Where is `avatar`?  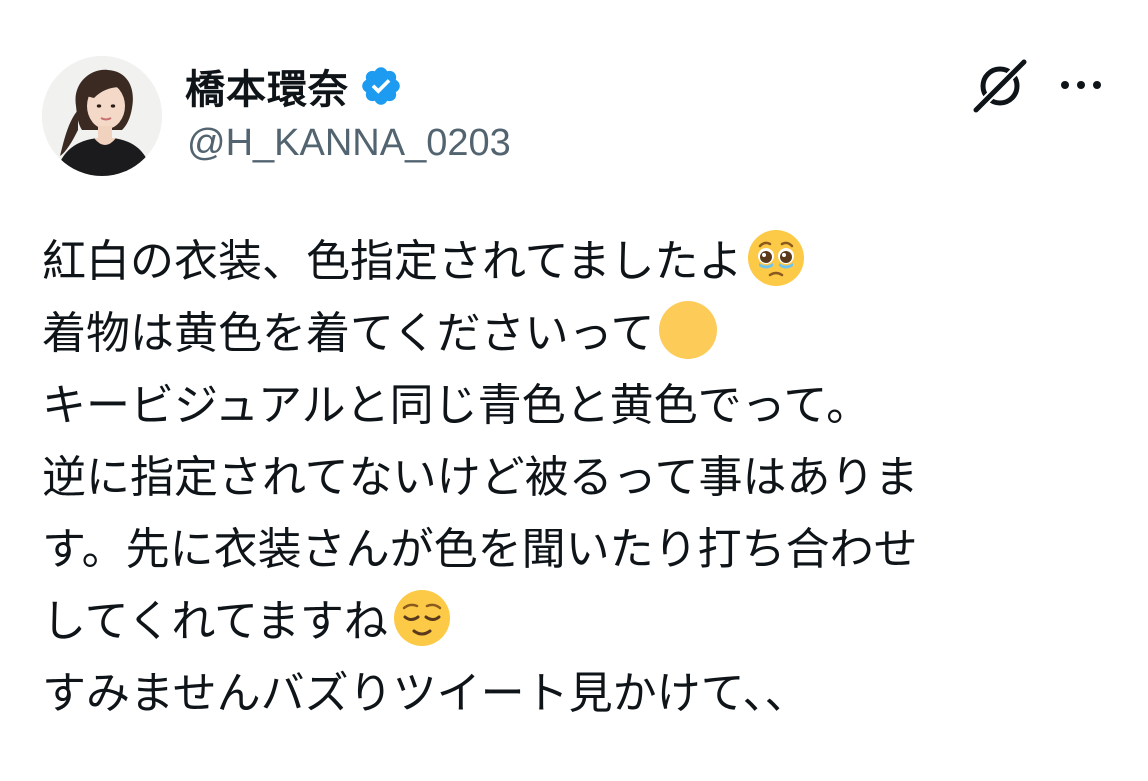 avatar is located at coordinates (102, 116).